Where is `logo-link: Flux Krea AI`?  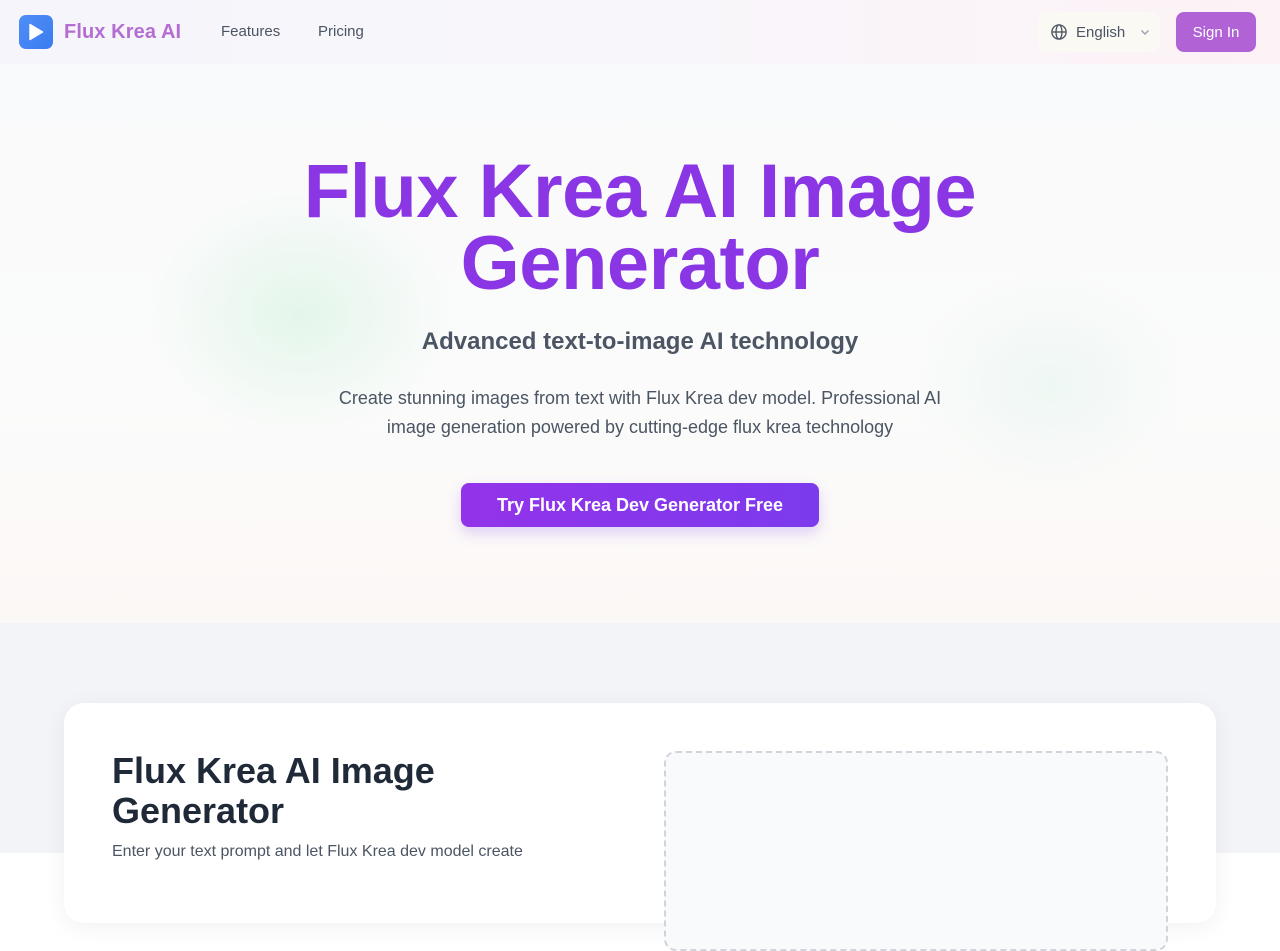
logo-link: Flux Krea AI is located at coordinates (100, 32).